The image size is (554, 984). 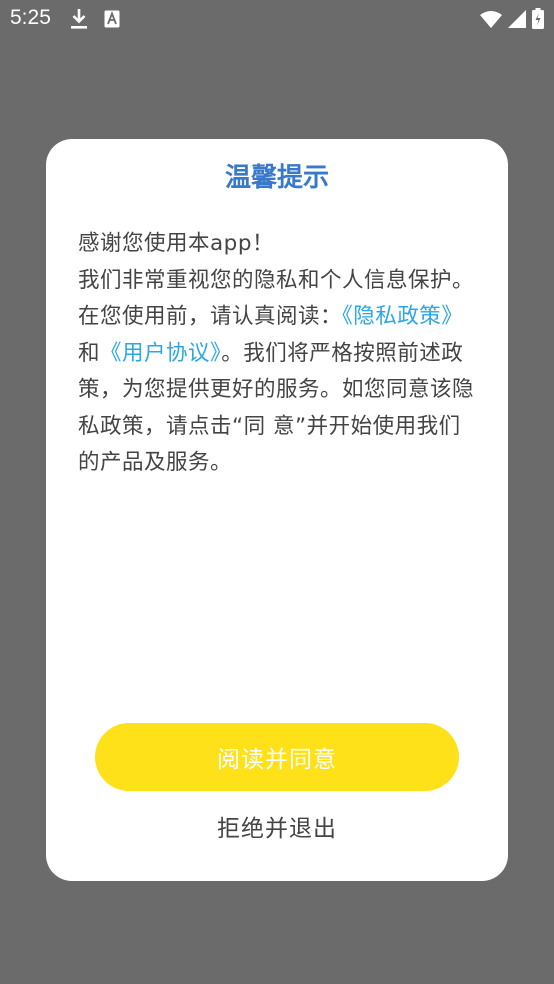 What do you see at coordinates (112, 21) in the screenshot?
I see `a-notification-icon` at bounding box center [112, 21].